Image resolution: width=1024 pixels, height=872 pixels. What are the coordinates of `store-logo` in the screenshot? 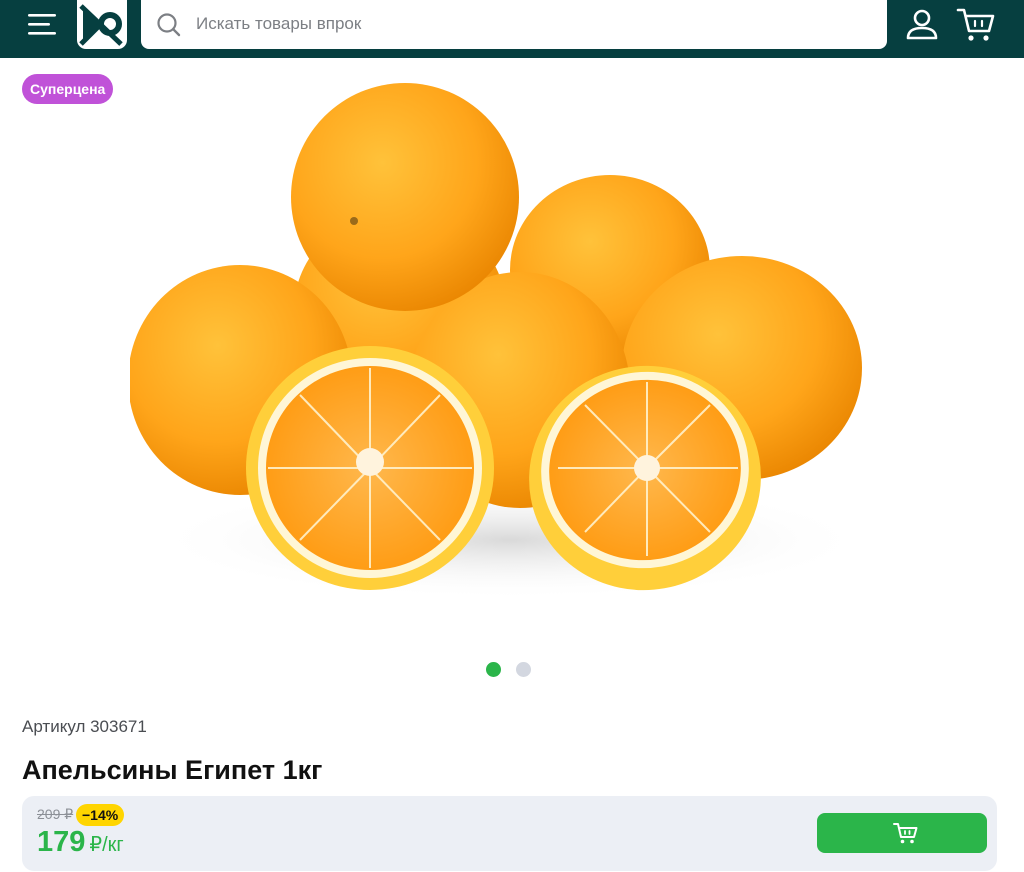 It's located at (102, 24).